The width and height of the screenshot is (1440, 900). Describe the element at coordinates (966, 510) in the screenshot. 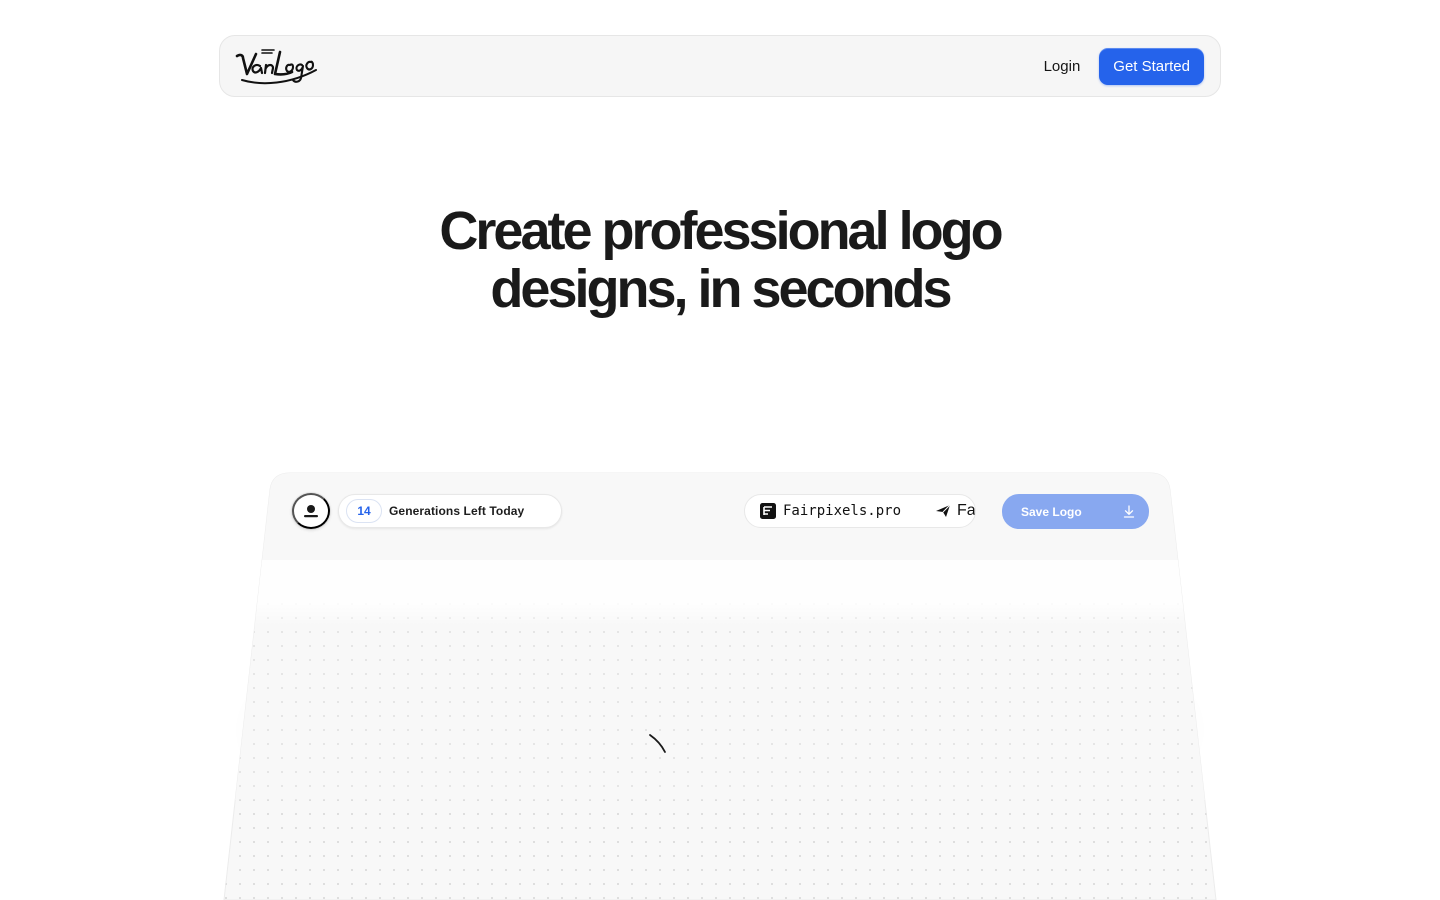

I see `ticker-label: Fair` at that location.